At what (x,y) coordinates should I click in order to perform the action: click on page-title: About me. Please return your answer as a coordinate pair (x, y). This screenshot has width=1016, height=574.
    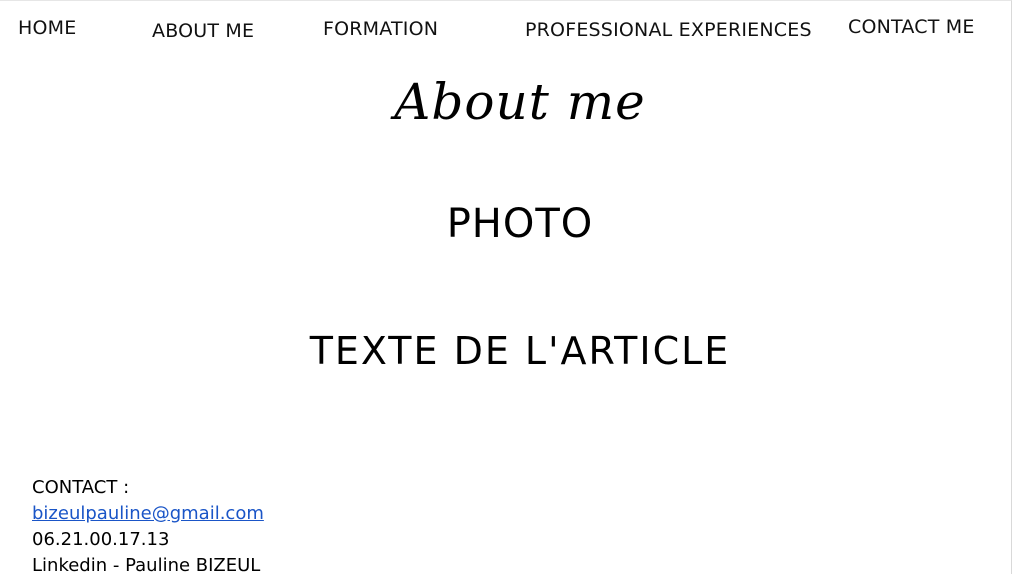
    Looking at the image, I should click on (520, 102).